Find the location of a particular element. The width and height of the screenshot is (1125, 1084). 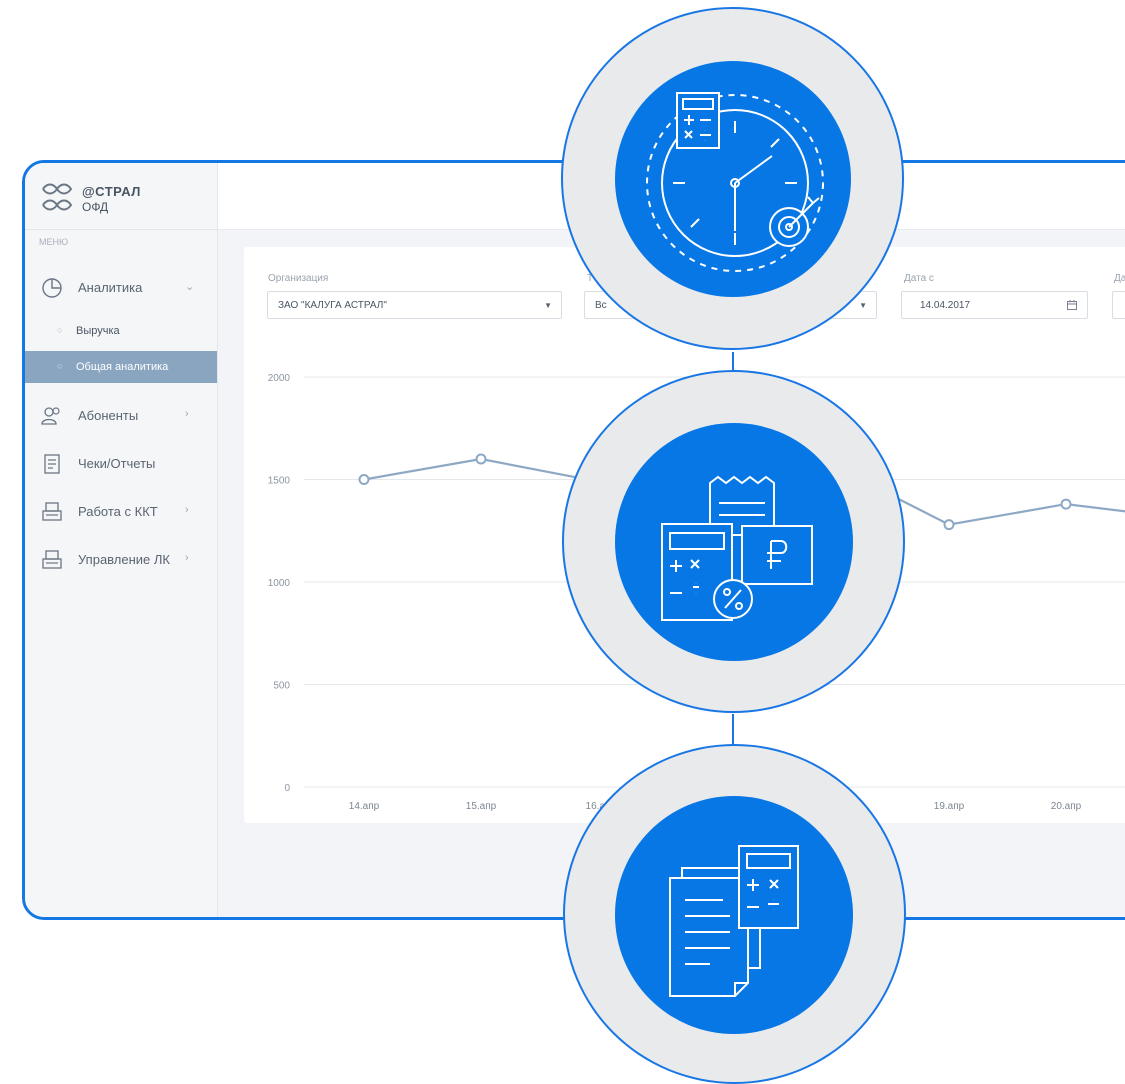

sidebar-item-label: Чеки/Отчеты is located at coordinates (117, 463).